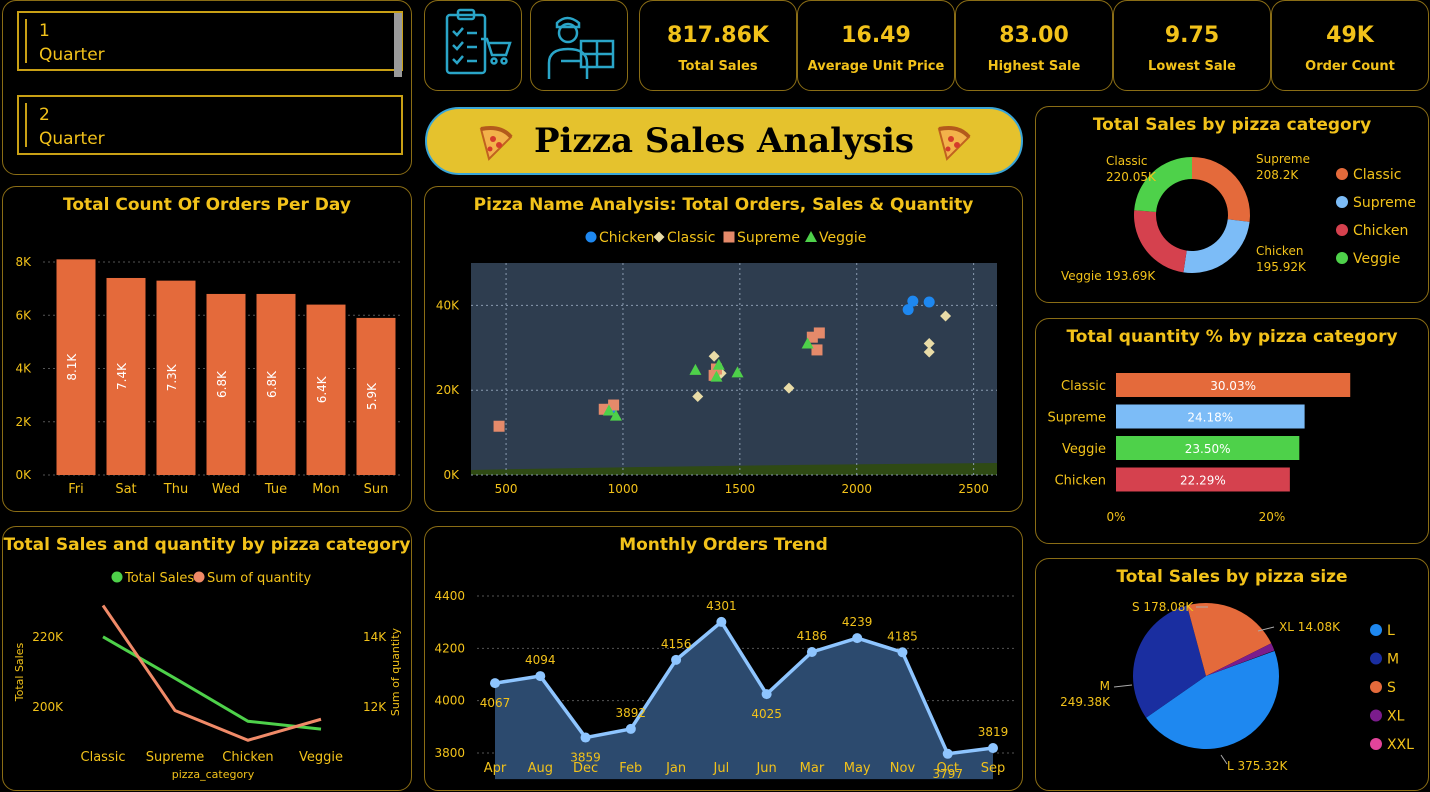 Image resolution: width=1430 pixels, height=792 pixels. Describe the element at coordinates (1281, 267) in the screenshot. I see `slice-data-label: 195.92K` at that location.